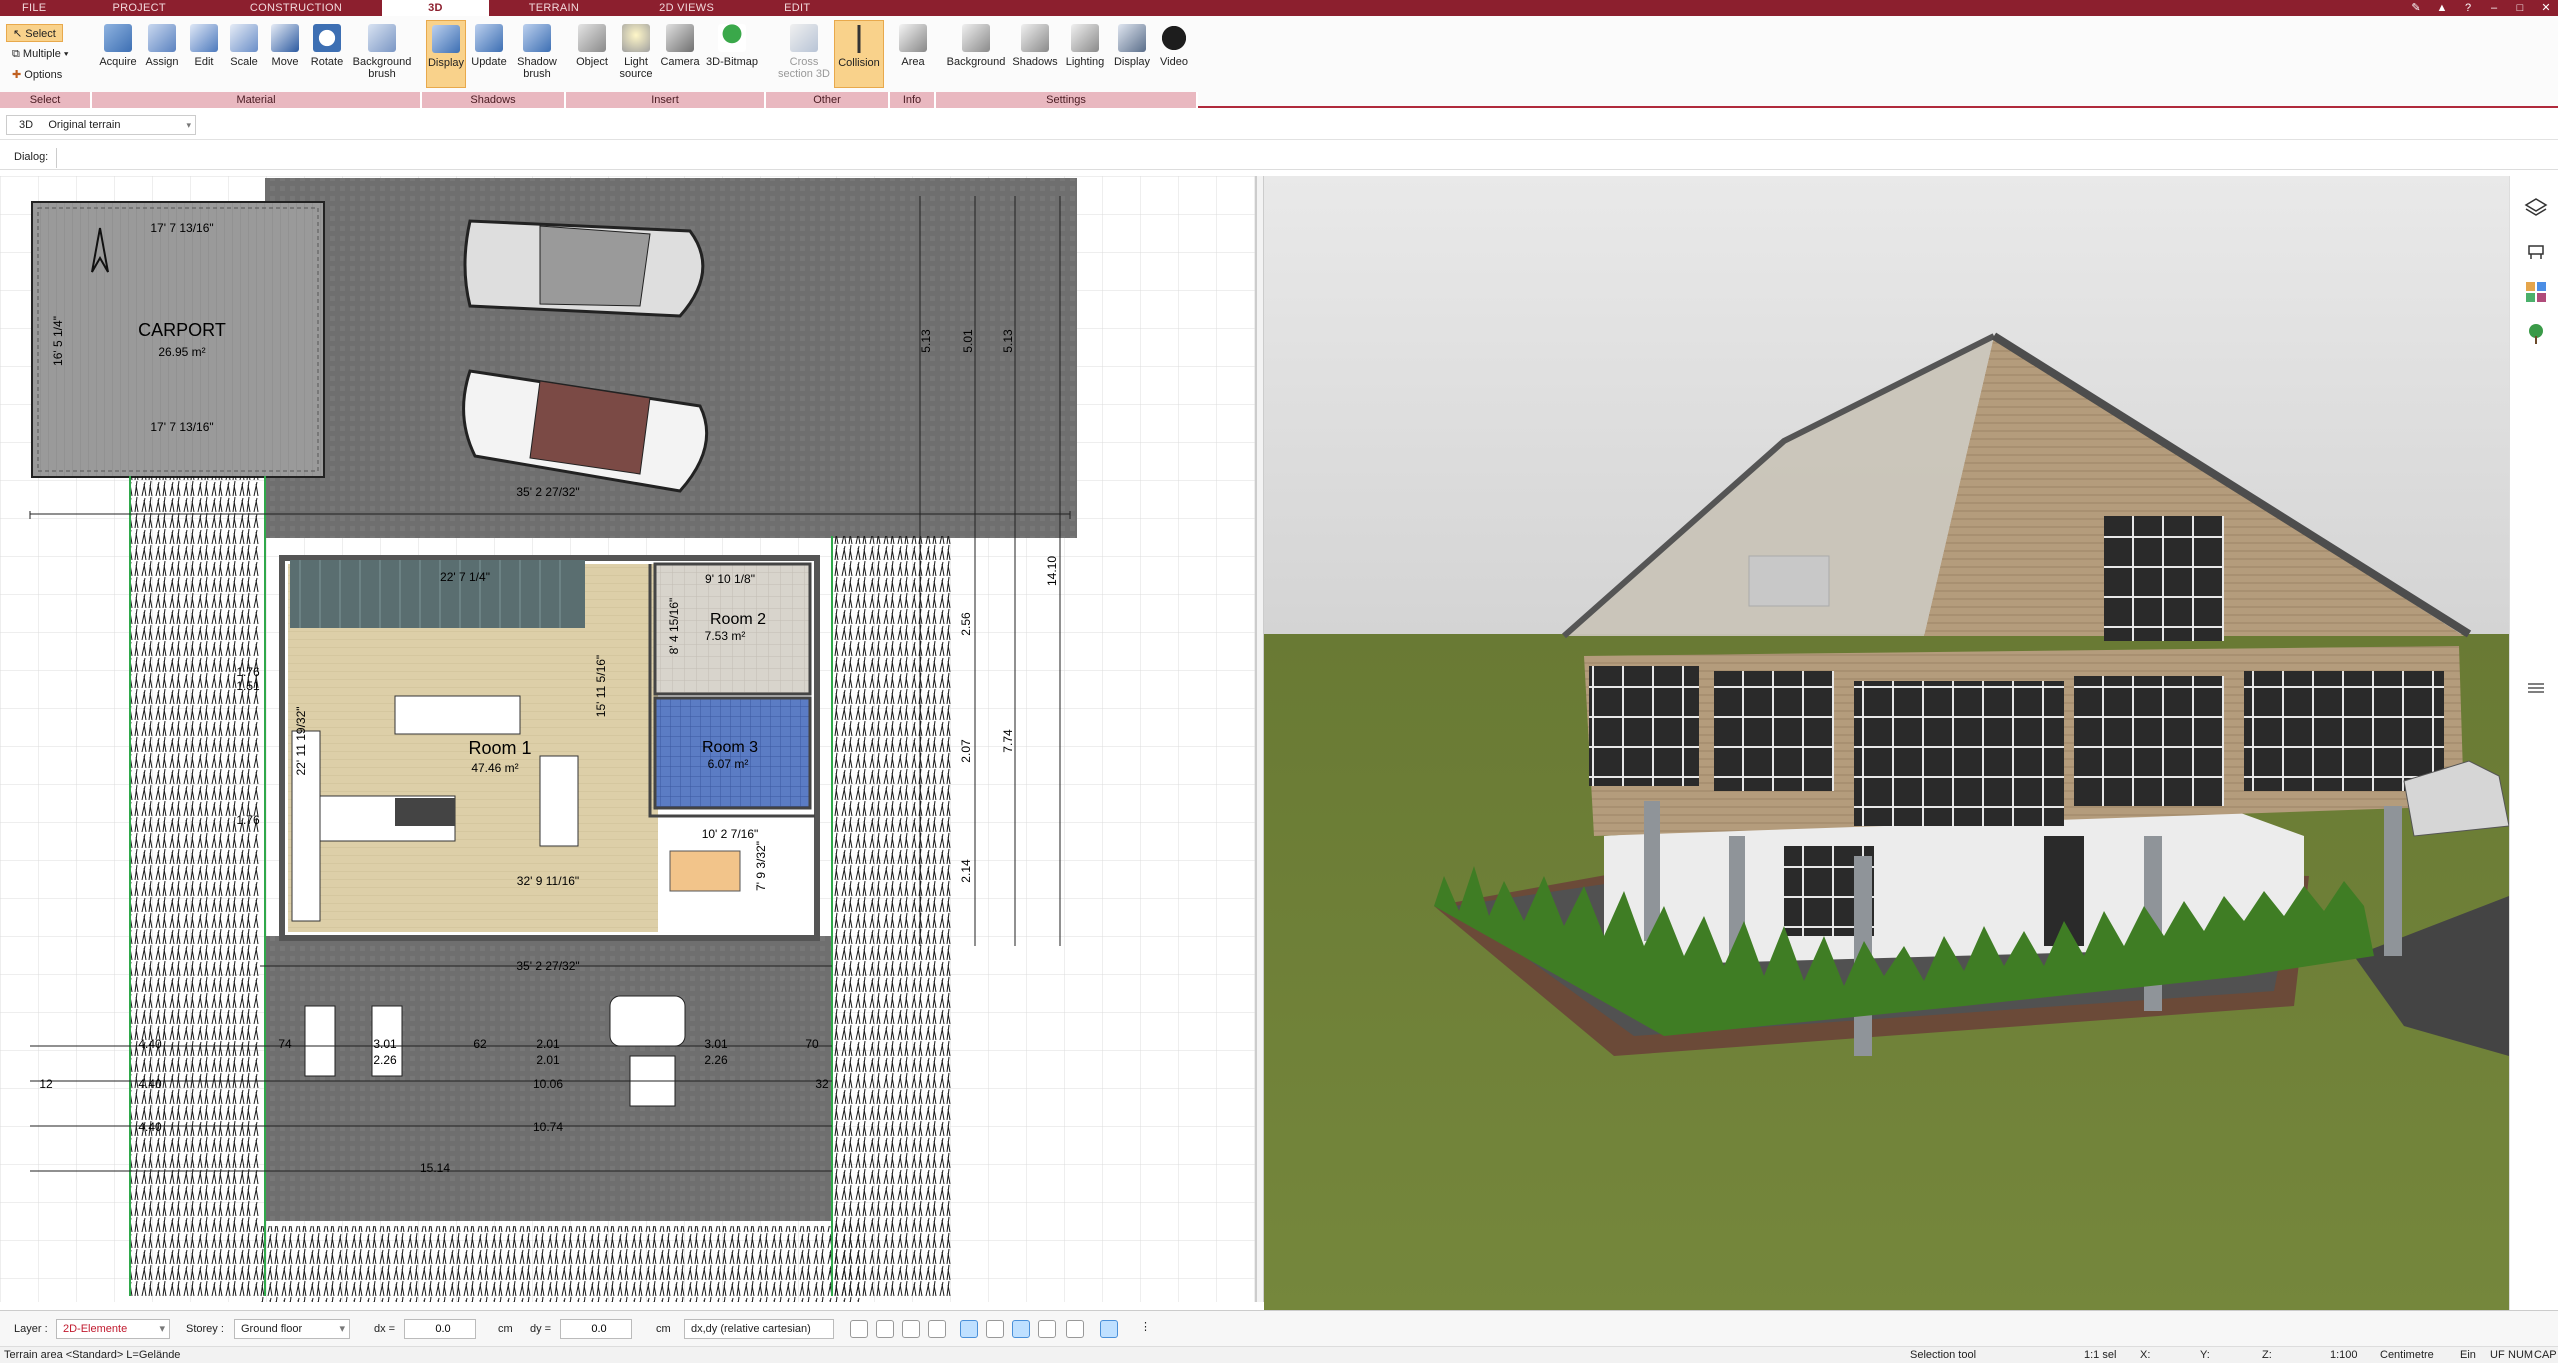 This screenshot has width=2558, height=1363. What do you see at coordinates (636, 54) in the screenshot?
I see `light-source-button: Light source` at bounding box center [636, 54].